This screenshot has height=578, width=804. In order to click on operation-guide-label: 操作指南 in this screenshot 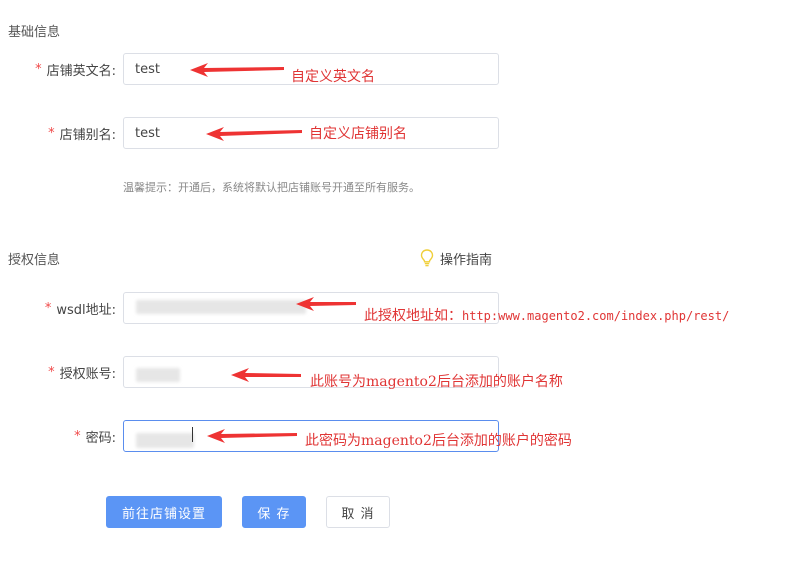, I will do `click(466, 260)`.